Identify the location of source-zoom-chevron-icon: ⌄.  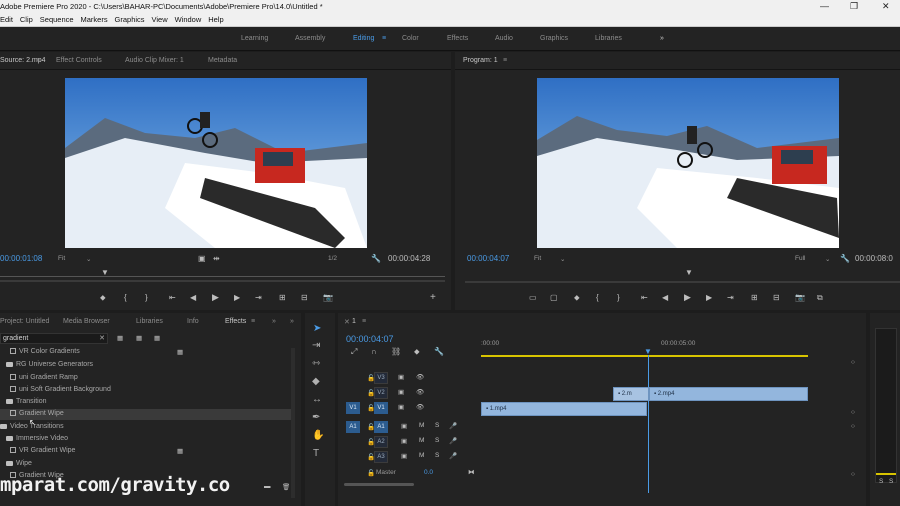
(88, 259).